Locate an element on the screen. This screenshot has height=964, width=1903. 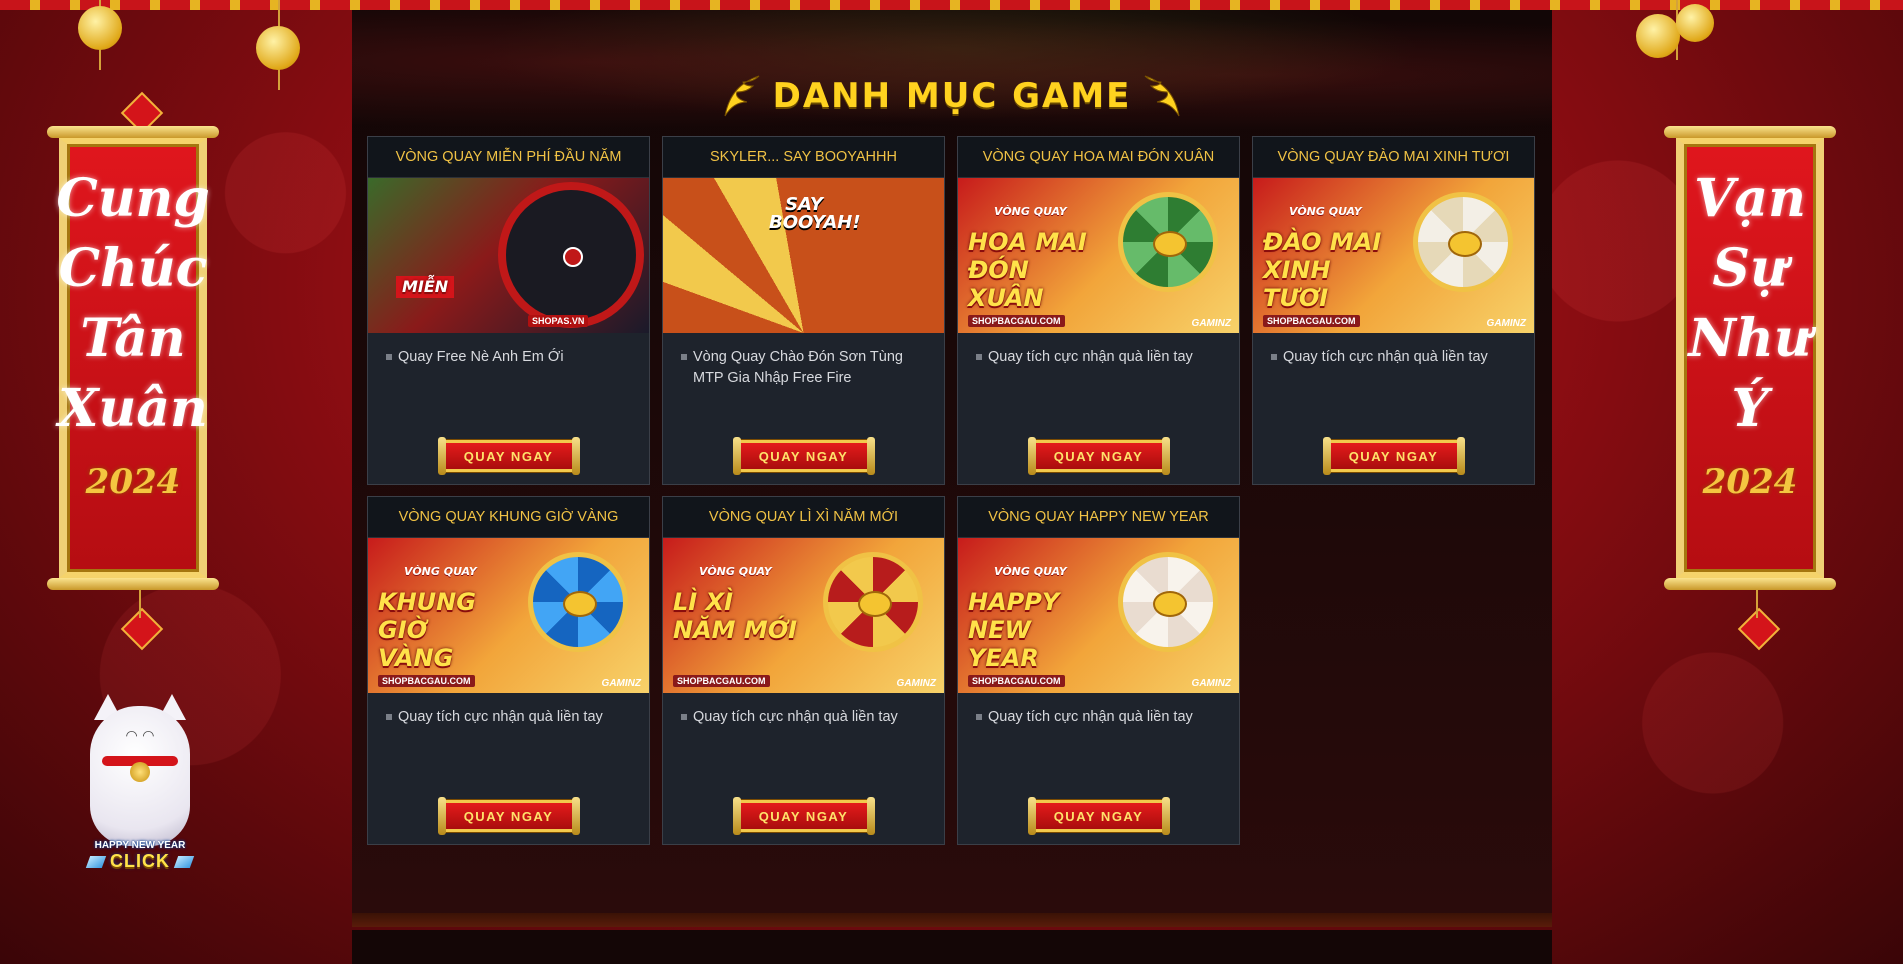
card-thumbnail: SAY BOOYAH! is located at coordinates (803, 255).